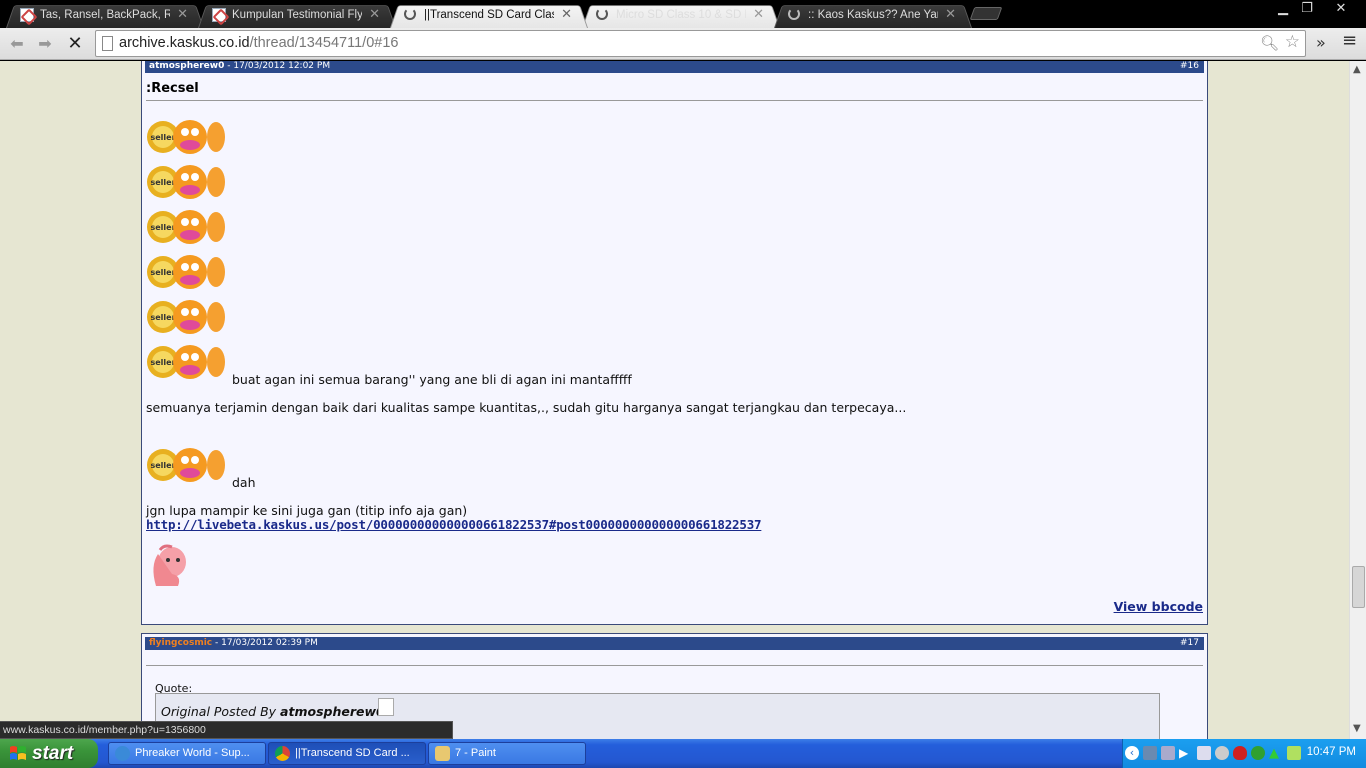 This screenshot has width=1366, height=768. I want to click on tab-2: Kumpulan Testimonial Flyingc ✕, so click(297, 16).